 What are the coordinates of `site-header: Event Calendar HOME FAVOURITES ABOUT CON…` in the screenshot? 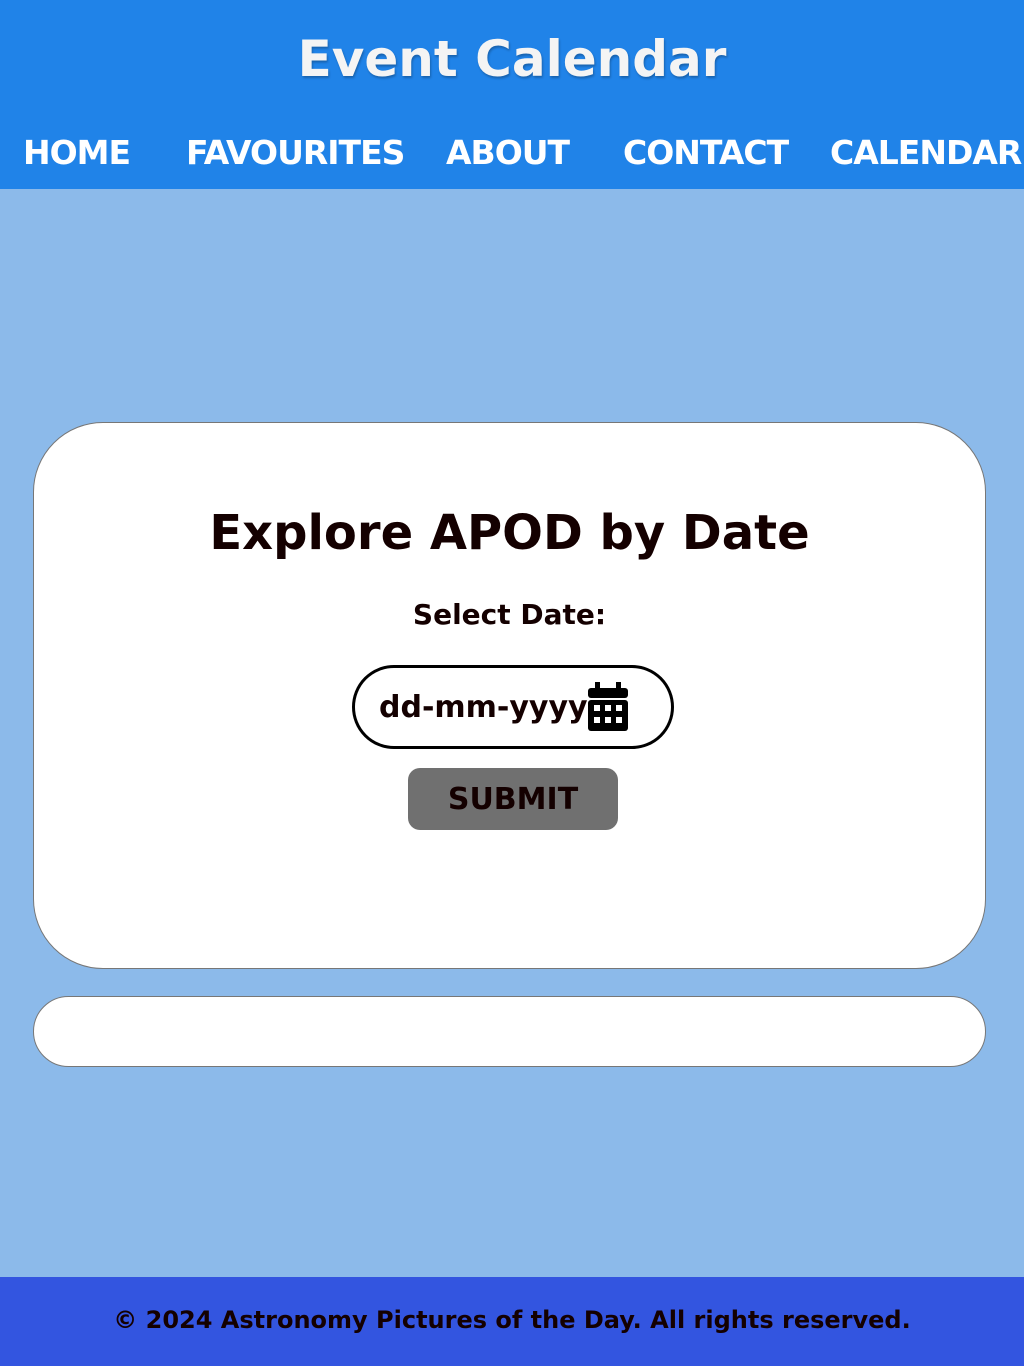 It's located at (512, 94).